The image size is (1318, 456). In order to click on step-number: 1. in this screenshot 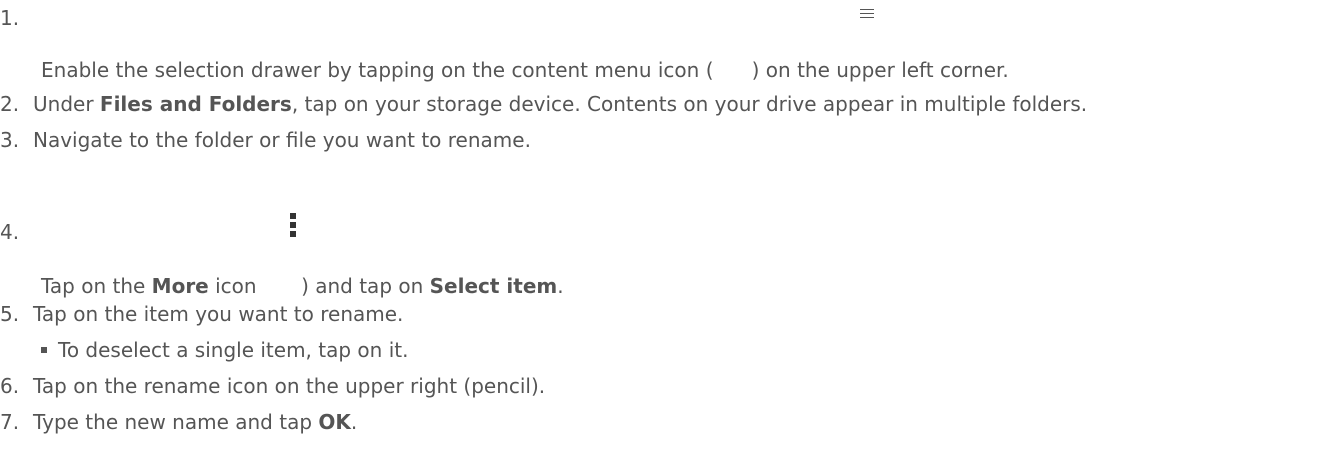, I will do `click(10, 18)`.